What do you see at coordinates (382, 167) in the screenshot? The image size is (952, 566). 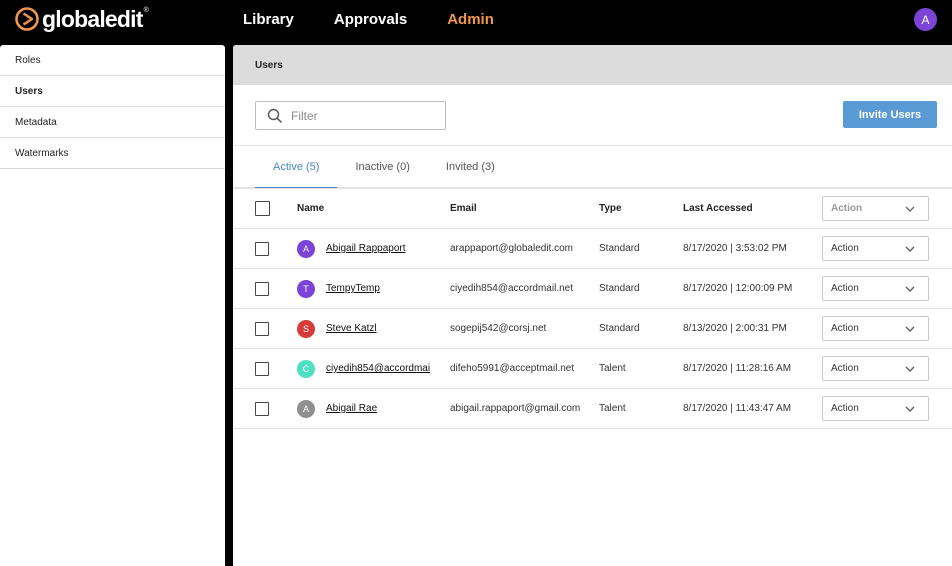 I see `tab-inactive: Inactive (0)` at bounding box center [382, 167].